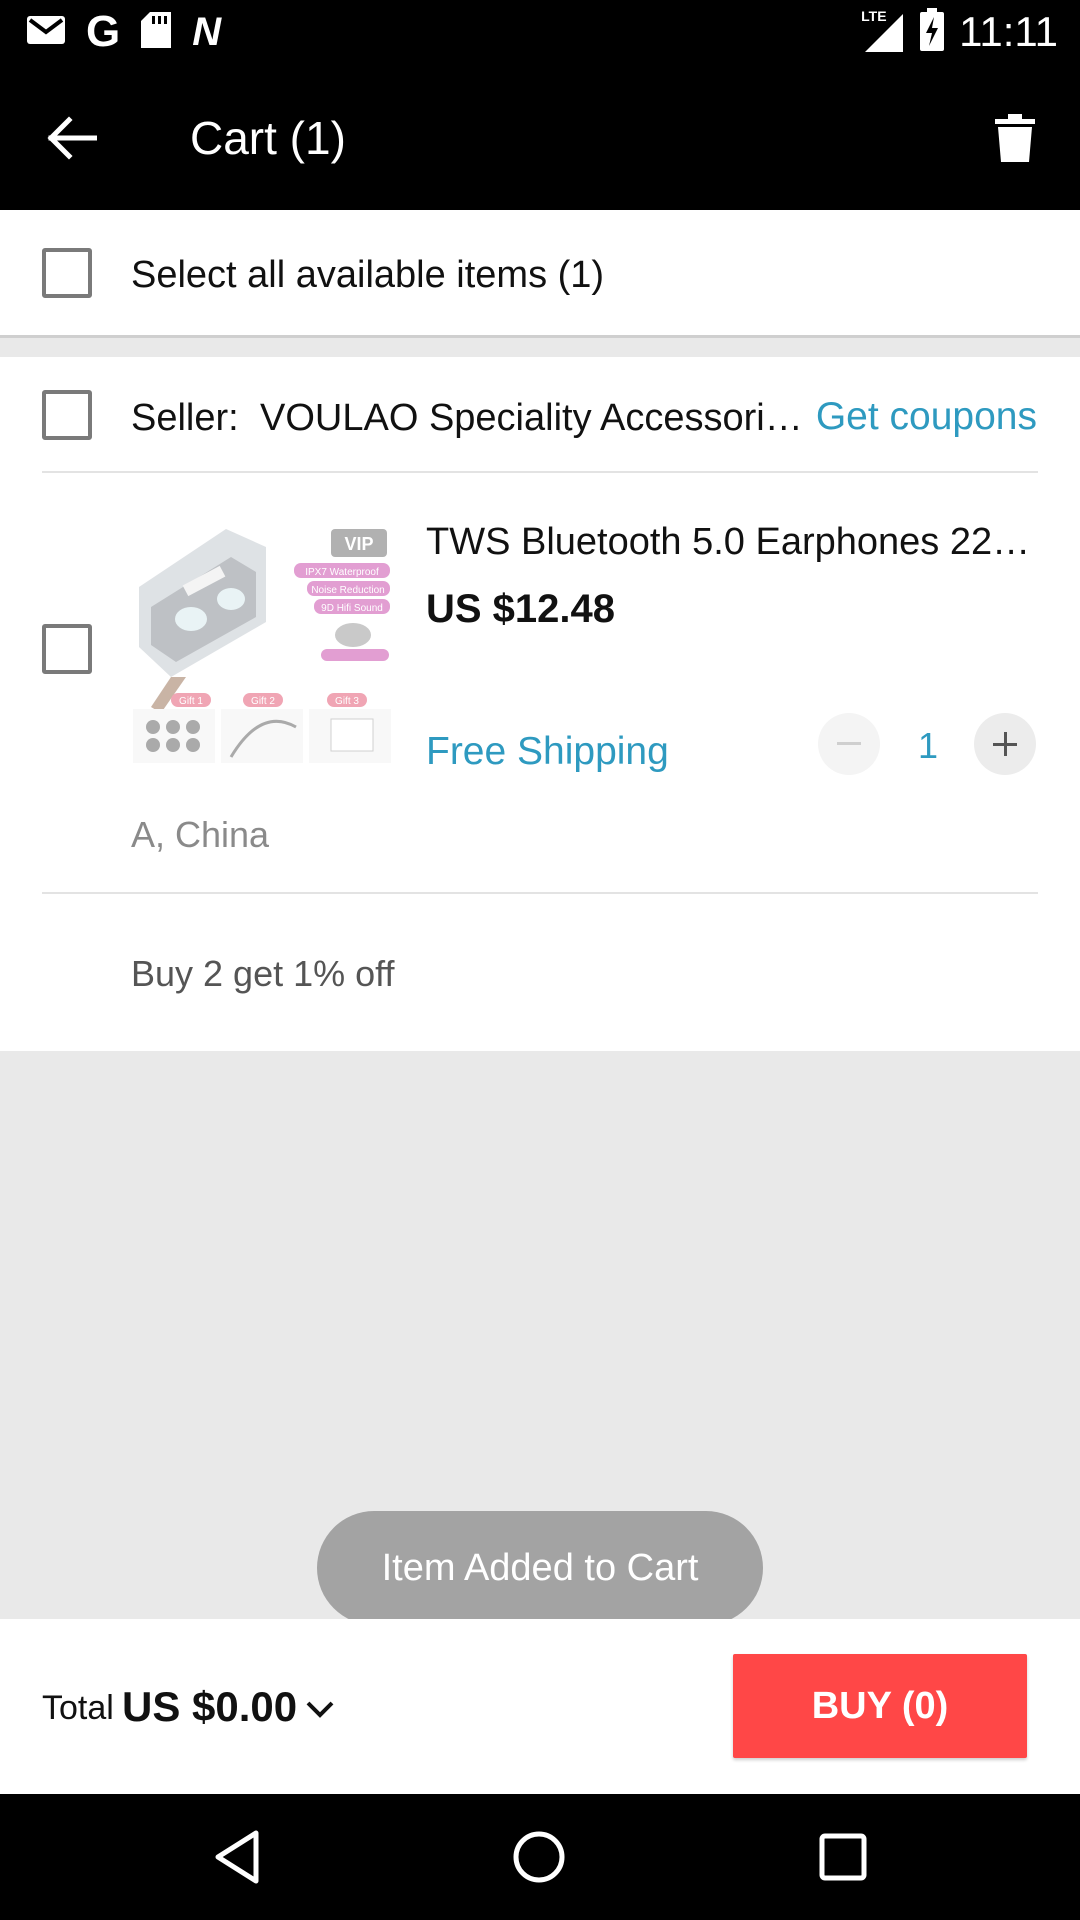 The image size is (1080, 1920). Describe the element at coordinates (67, 415) in the screenshot. I see `seller-checkbox` at that location.